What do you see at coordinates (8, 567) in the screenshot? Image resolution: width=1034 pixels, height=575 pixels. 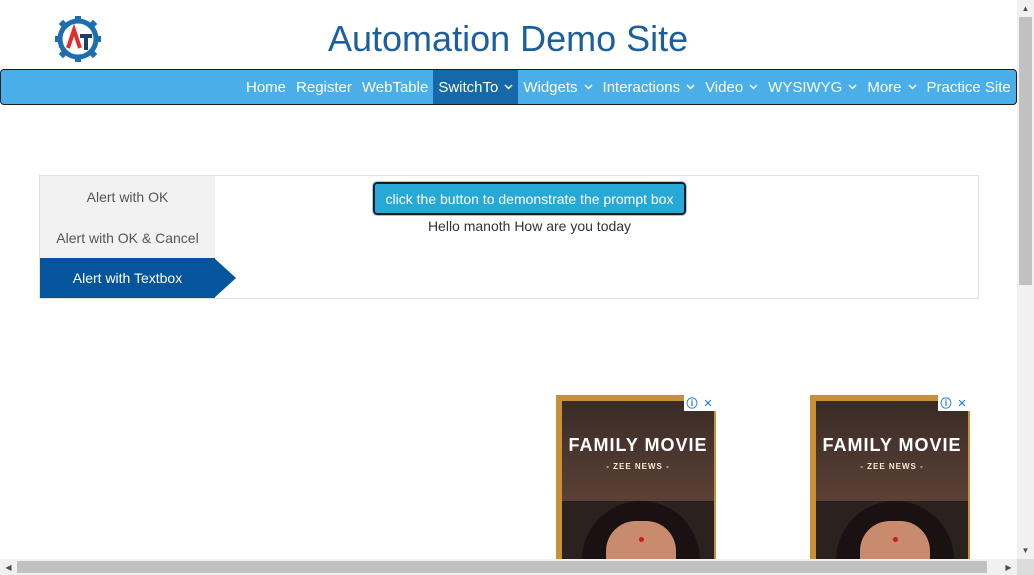 I see `scroll-left-arrow-icon: ◀` at bounding box center [8, 567].